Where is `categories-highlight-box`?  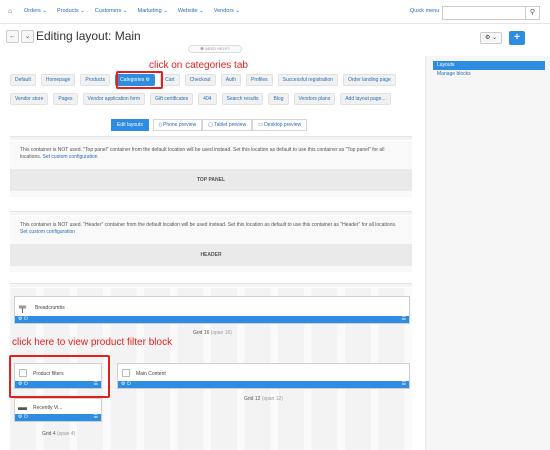
categories-highlight-box is located at coordinates (139, 80).